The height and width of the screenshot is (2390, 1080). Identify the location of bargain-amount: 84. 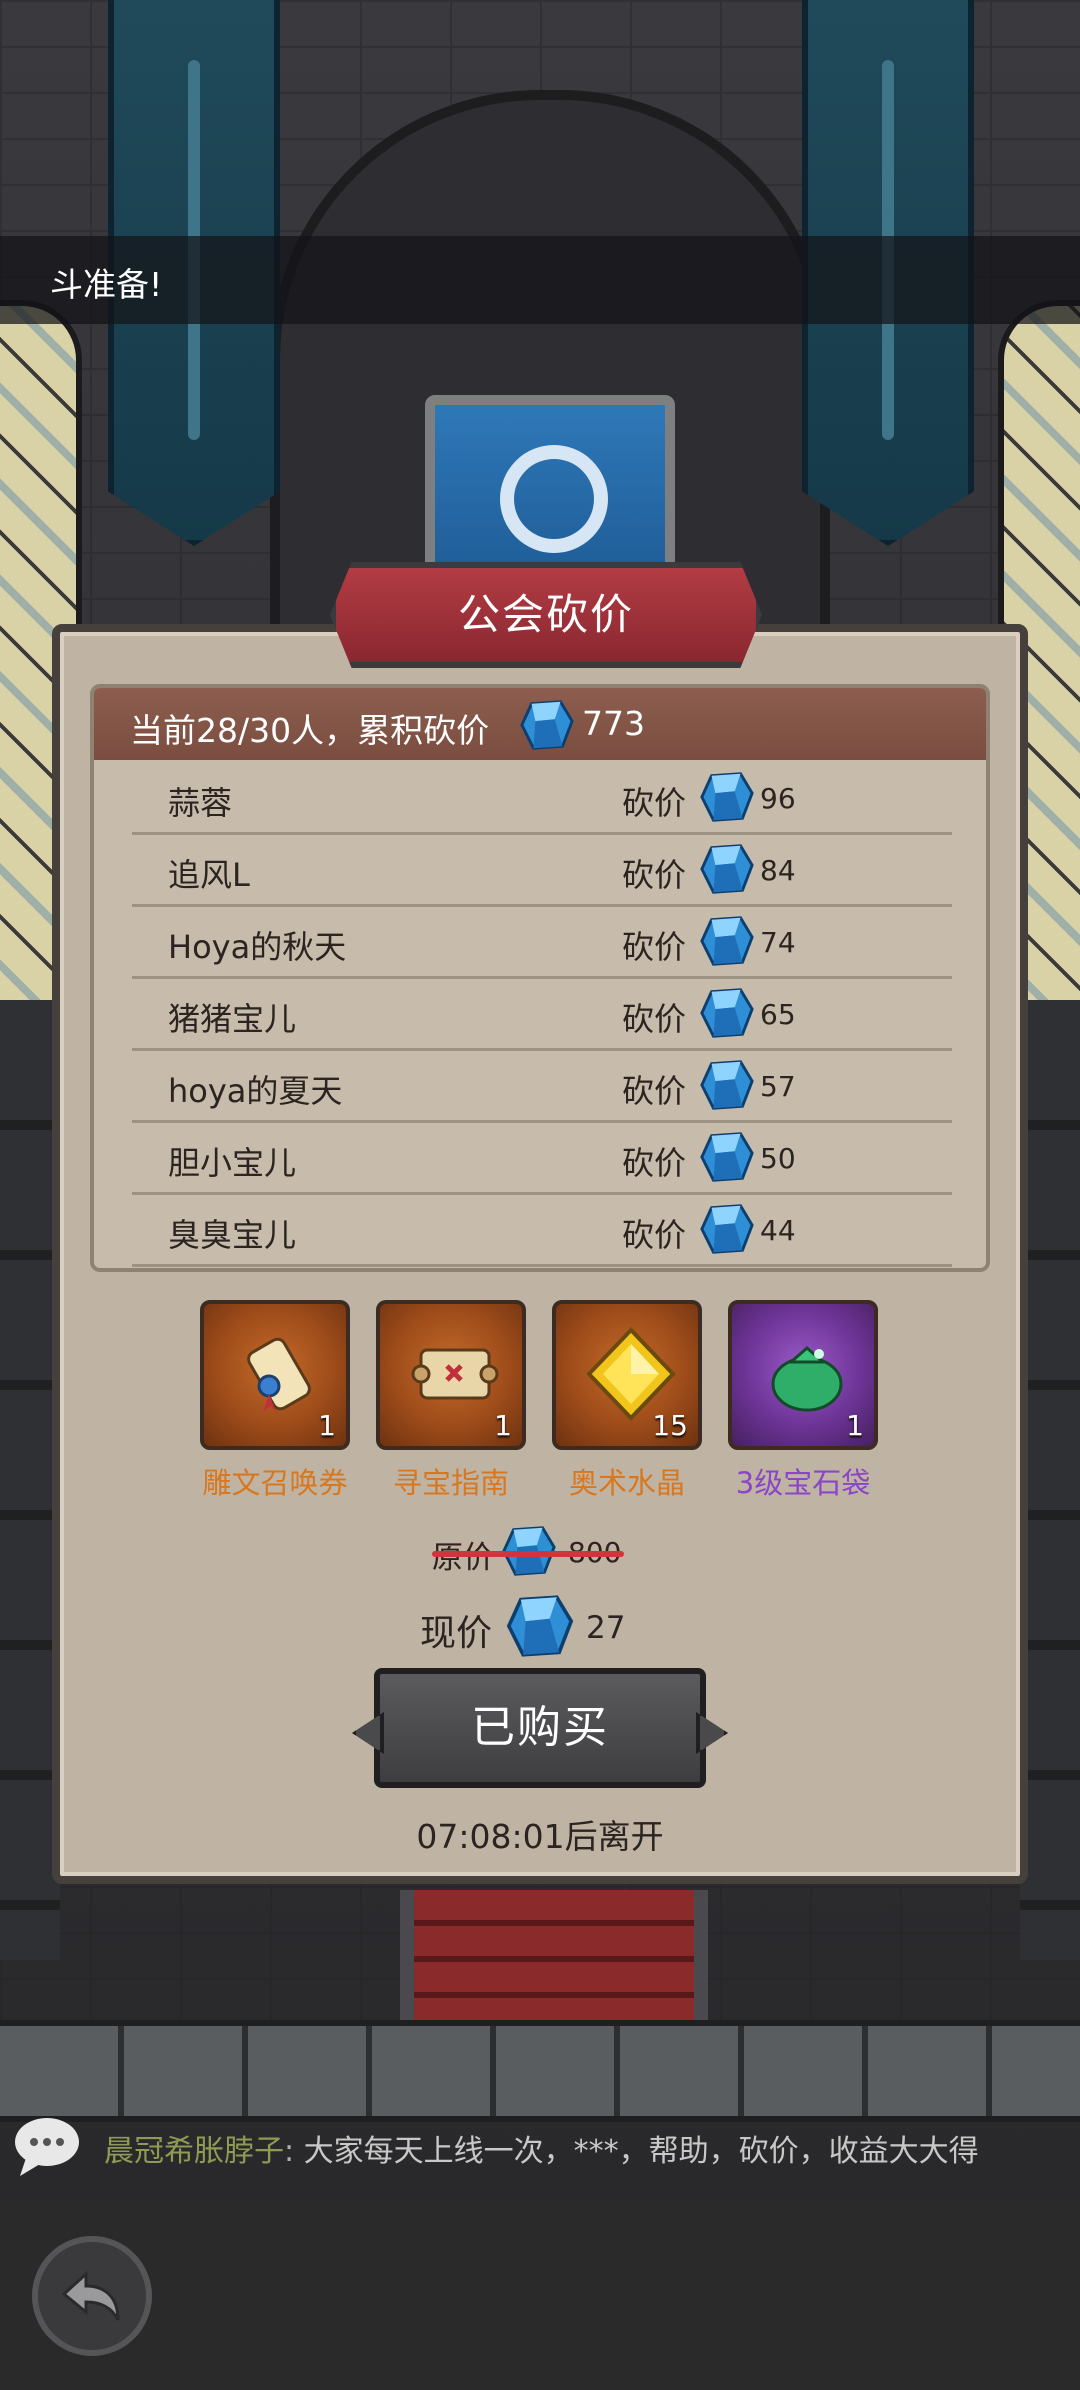
(778, 870).